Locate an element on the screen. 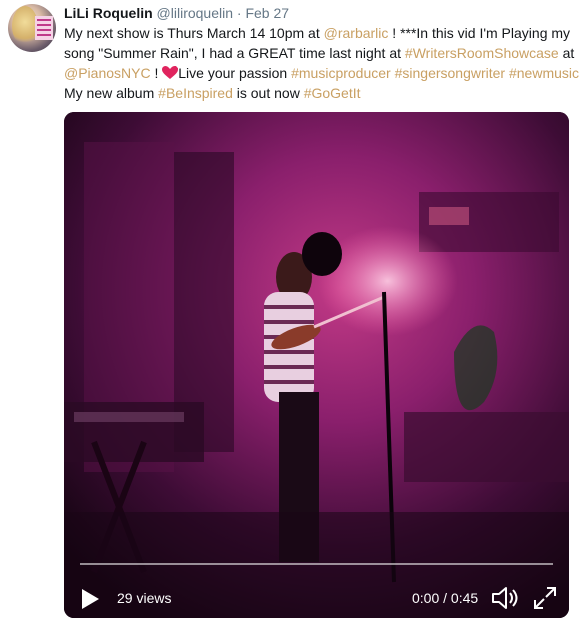  mention-link: @PianosNYC is located at coordinates (107, 73).